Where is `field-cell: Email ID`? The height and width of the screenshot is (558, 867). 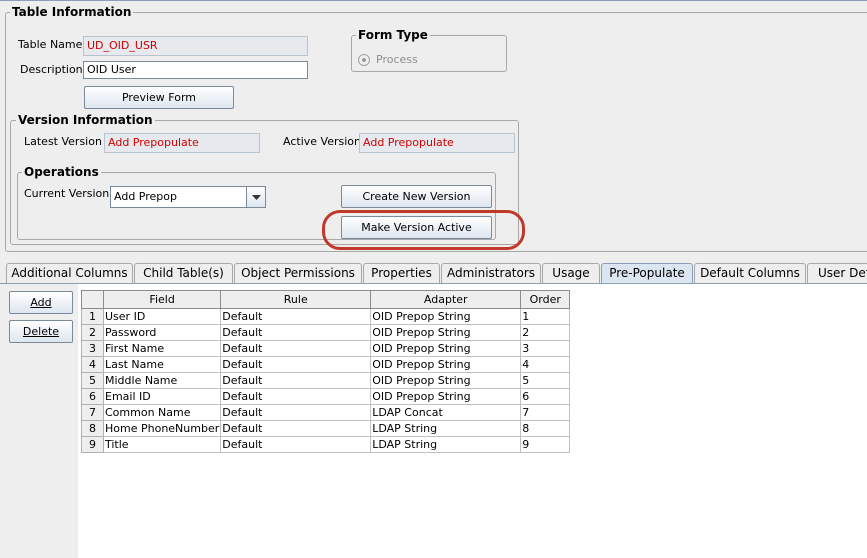 field-cell: Email ID is located at coordinates (162, 396).